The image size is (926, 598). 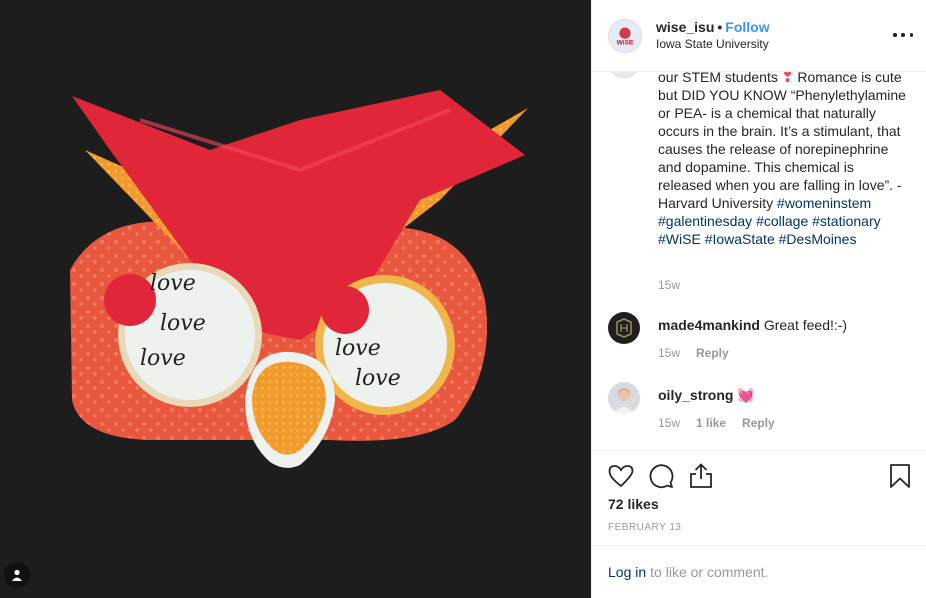 What do you see at coordinates (900, 476) in the screenshot?
I see `bookmark-icon` at bounding box center [900, 476].